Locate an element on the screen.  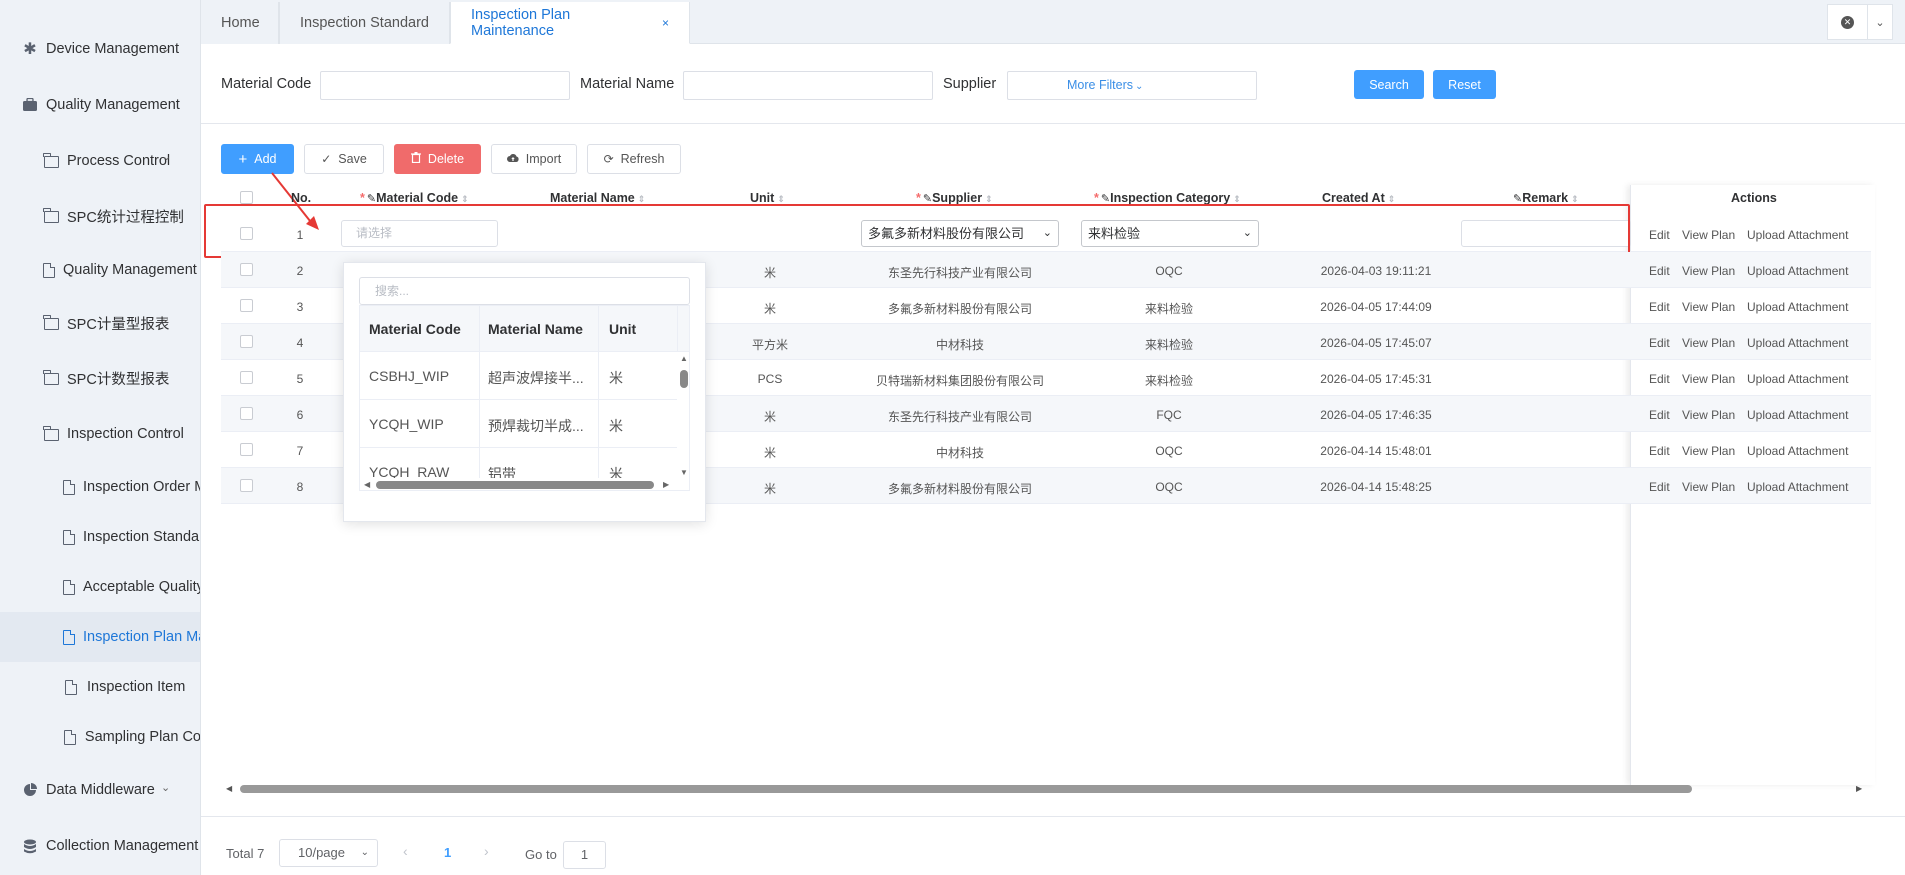
popup-vscrollbar: ▲ ▼ is located at coordinates (683, 415).